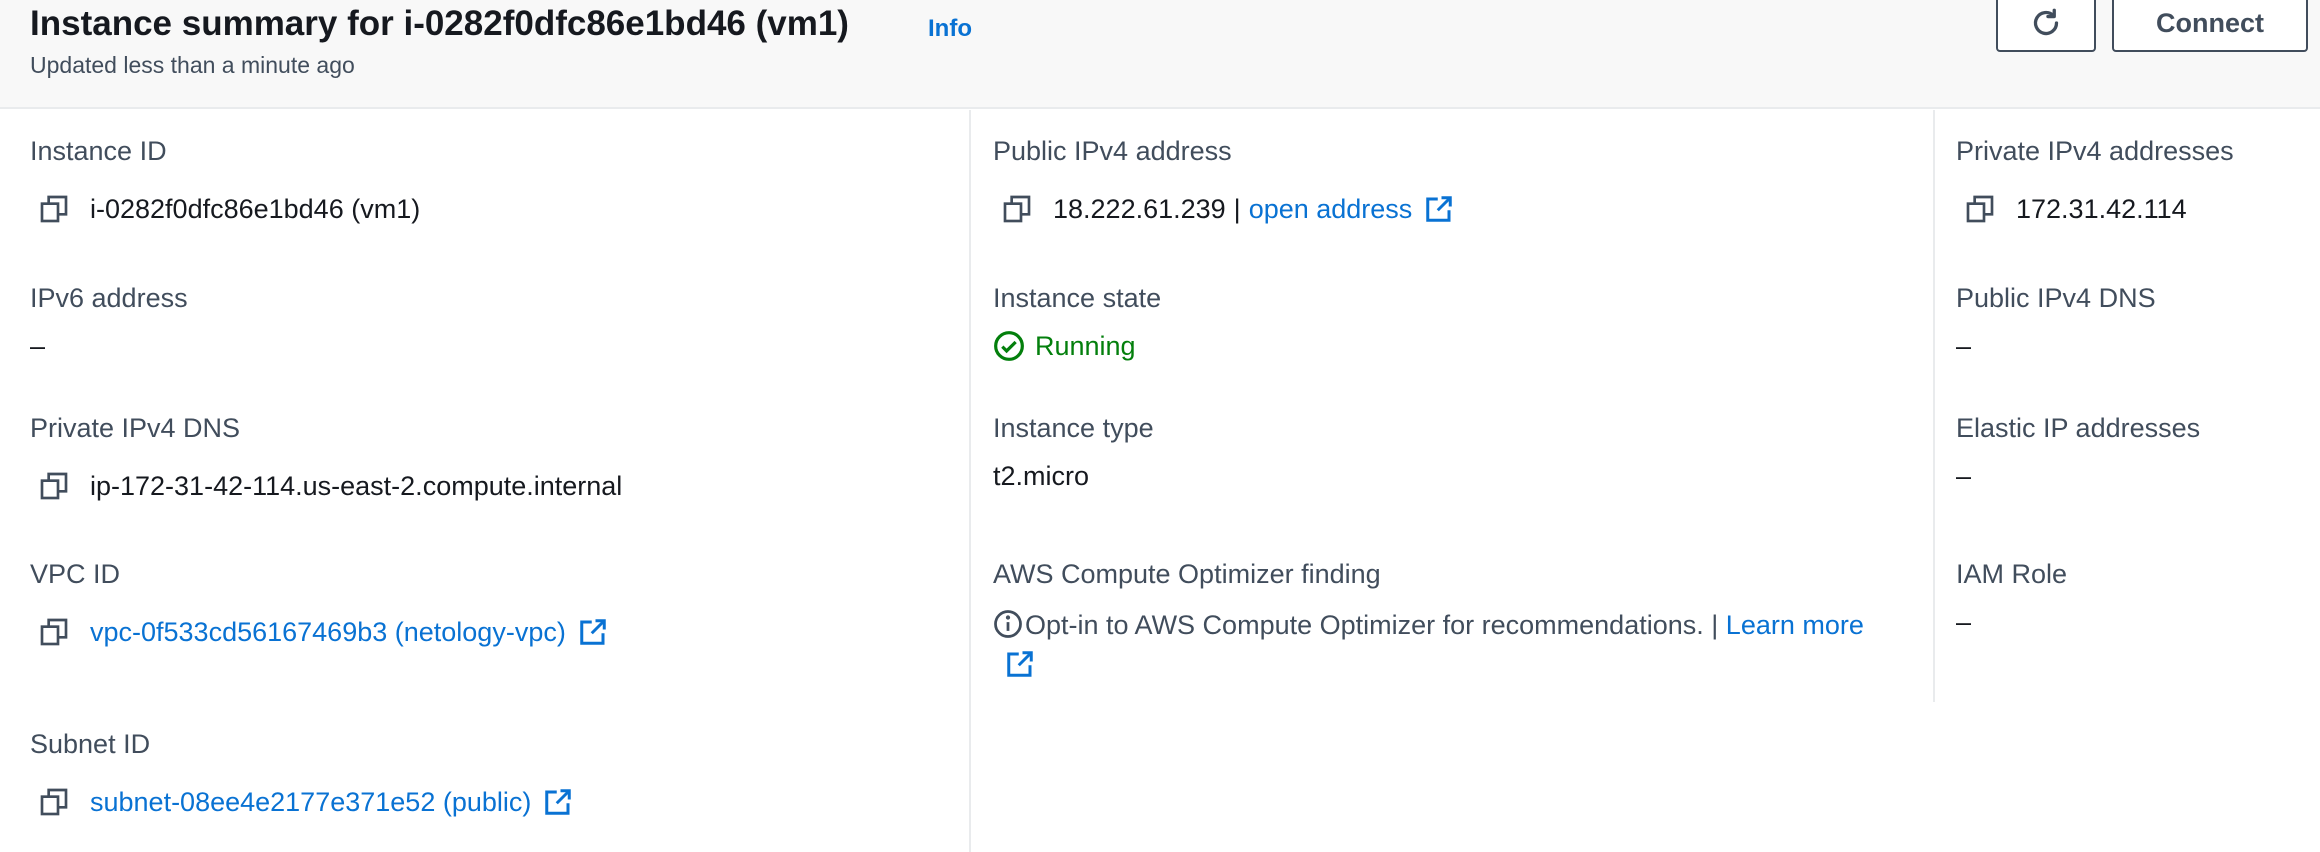 The width and height of the screenshot is (2320, 852). What do you see at coordinates (109, 322) in the screenshot?
I see `ipv6-field: IPv6 address –` at bounding box center [109, 322].